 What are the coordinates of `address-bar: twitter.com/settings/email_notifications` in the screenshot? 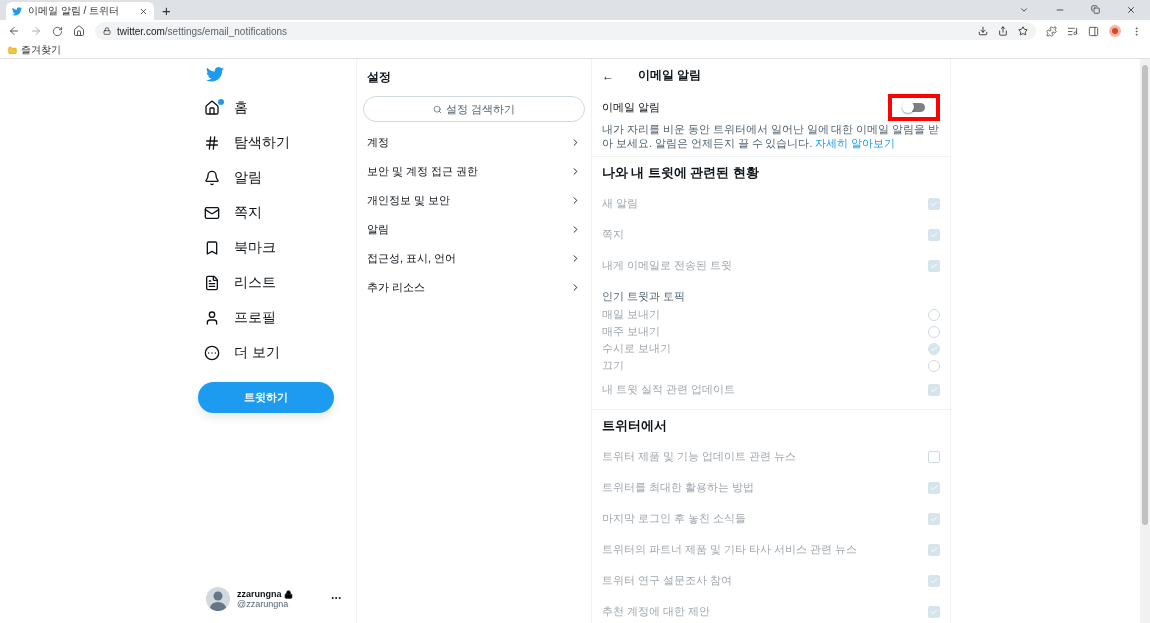 It's located at (565, 31).